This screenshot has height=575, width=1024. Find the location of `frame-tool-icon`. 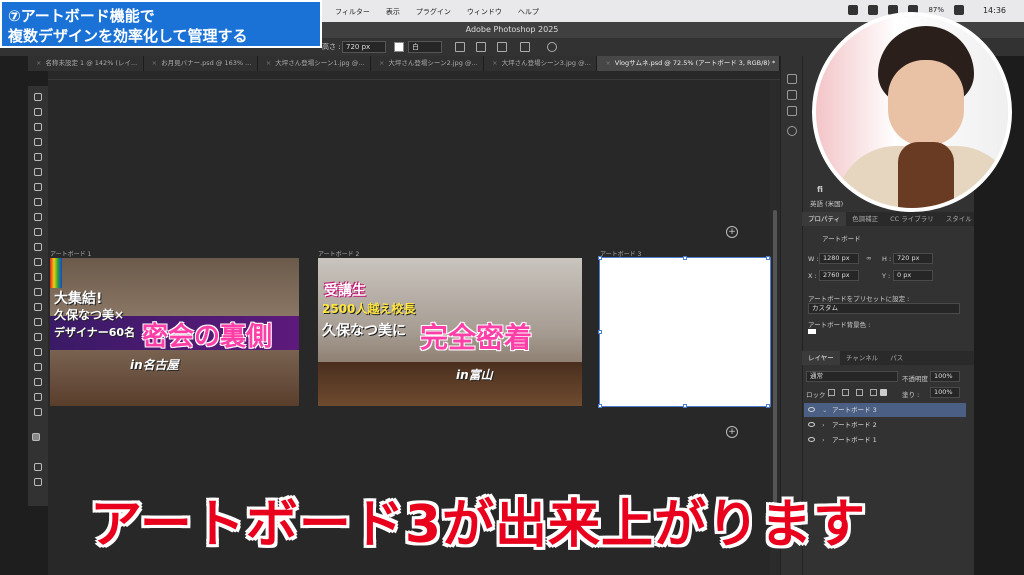

frame-tool-icon is located at coordinates (38, 187).